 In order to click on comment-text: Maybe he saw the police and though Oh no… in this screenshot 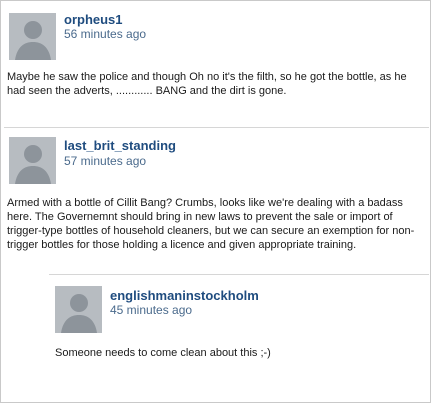, I will do `click(207, 84)`.